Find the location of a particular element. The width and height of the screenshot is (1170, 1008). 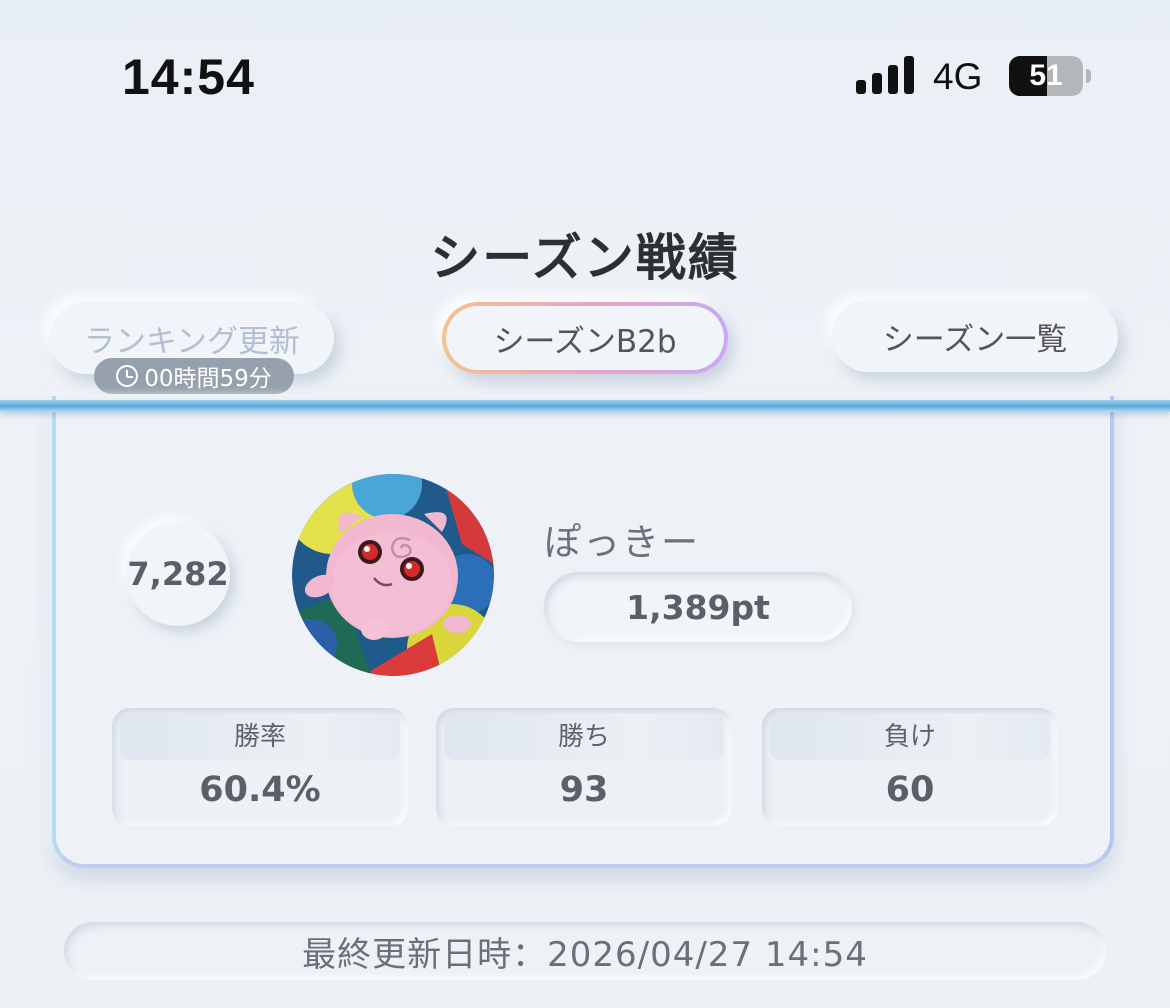

timer-text: 00時間59分 is located at coordinates (208, 379).